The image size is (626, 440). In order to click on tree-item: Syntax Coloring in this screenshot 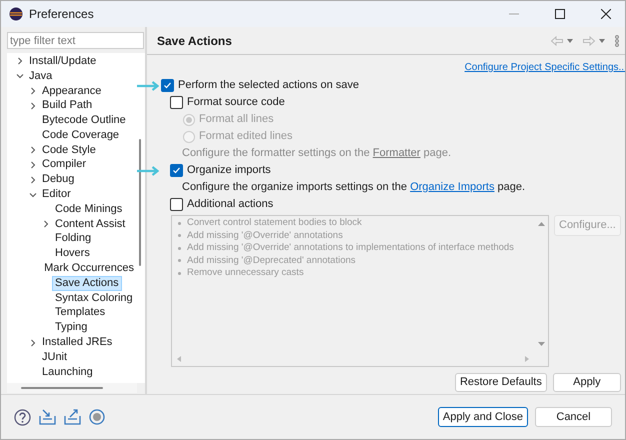, I will do `click(94, 298)`.